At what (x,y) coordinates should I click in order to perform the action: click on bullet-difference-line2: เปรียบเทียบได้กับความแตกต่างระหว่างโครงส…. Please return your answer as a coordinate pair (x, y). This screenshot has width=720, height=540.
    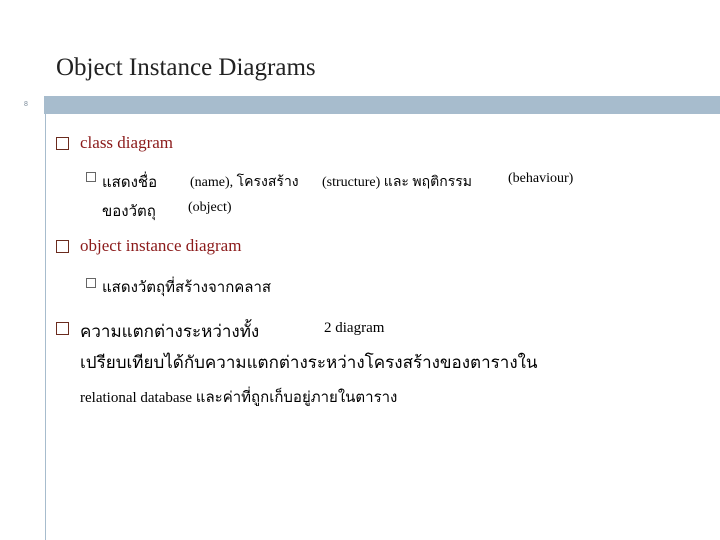
    Looking at the image, I should click on (309, 362).